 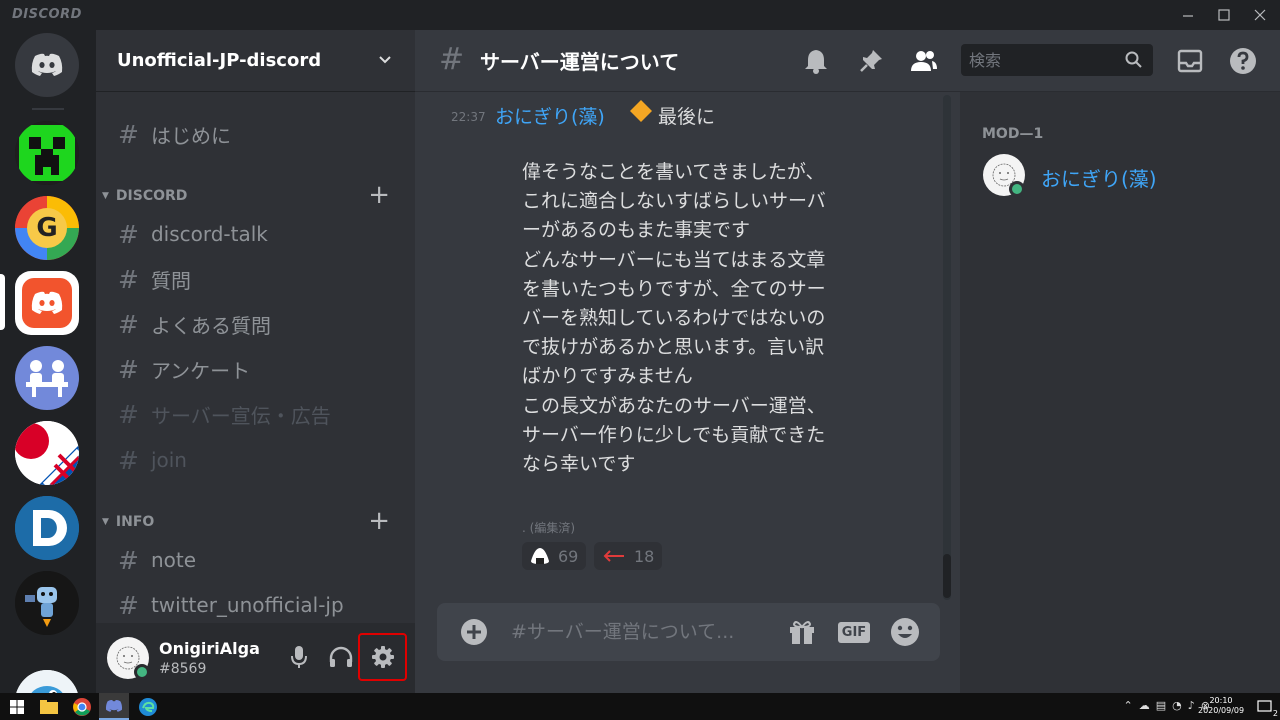 What do you see at coordinates (1099, 177) in the screenshot?
I see `member-name: おにぎり(藻)` at bounding box center [1099, 177].